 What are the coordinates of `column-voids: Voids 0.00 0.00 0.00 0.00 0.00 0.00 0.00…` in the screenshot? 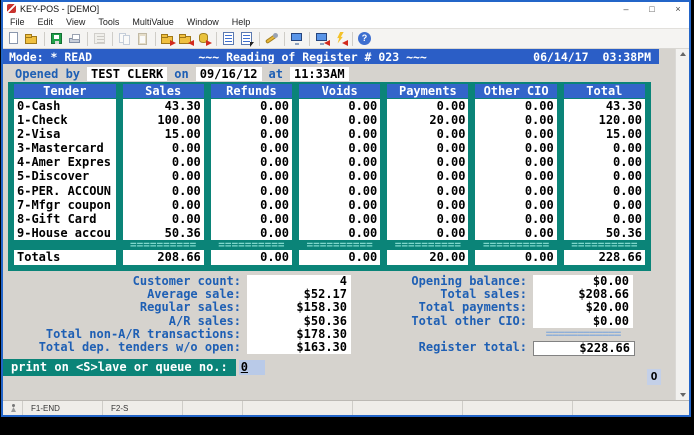 It's located at (340, 174).